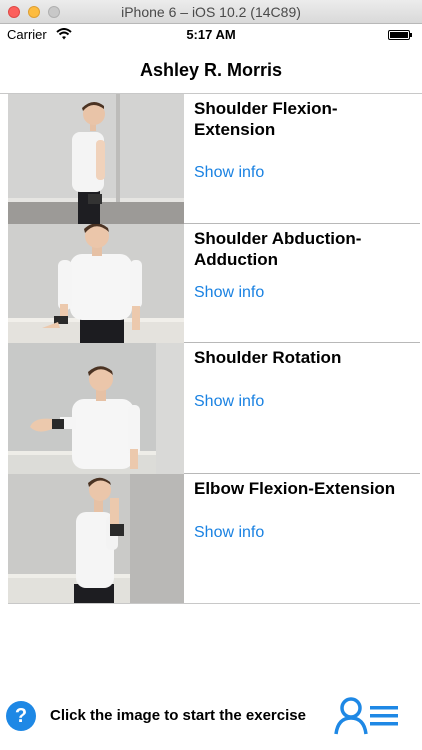  Describe the element at coordinates (268, 357) in the screenshot. I see `exercise-title: Shoulder Rotation` at that location.